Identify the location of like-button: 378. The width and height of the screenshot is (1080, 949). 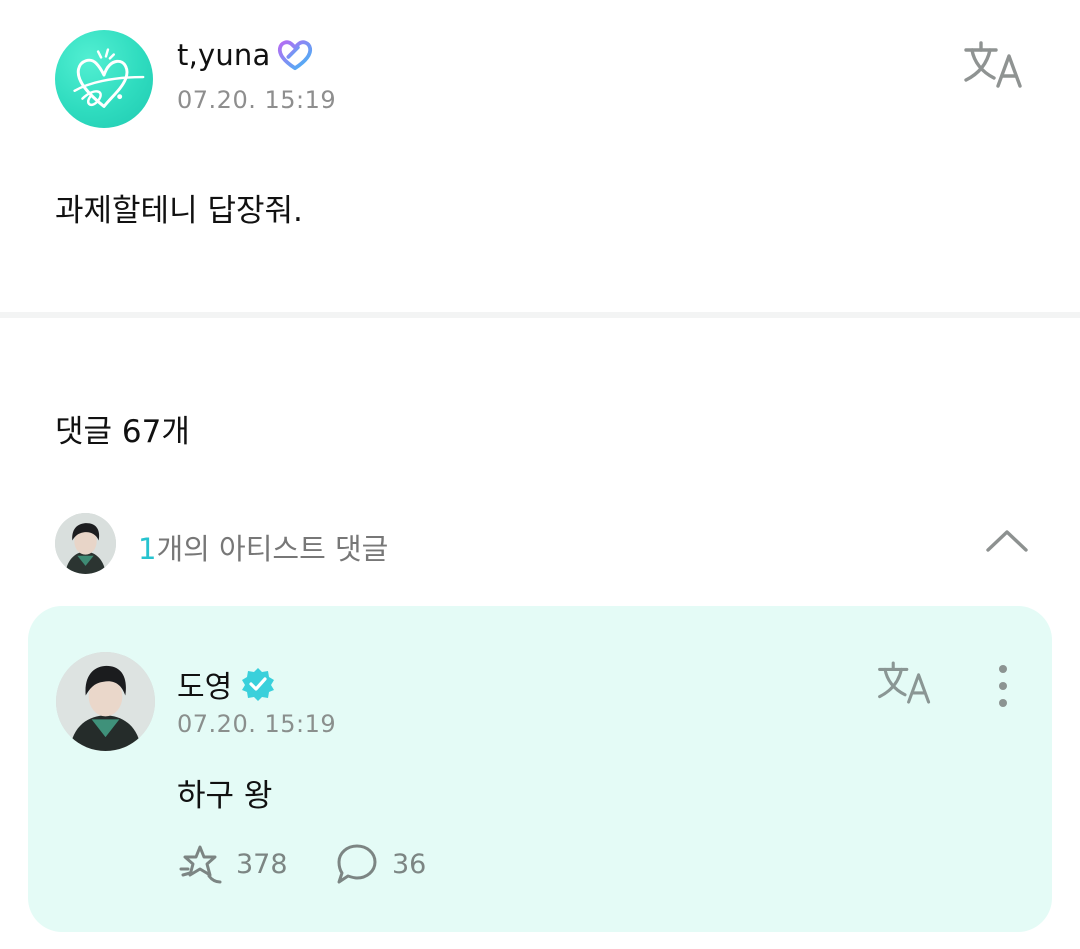
(233, 864).